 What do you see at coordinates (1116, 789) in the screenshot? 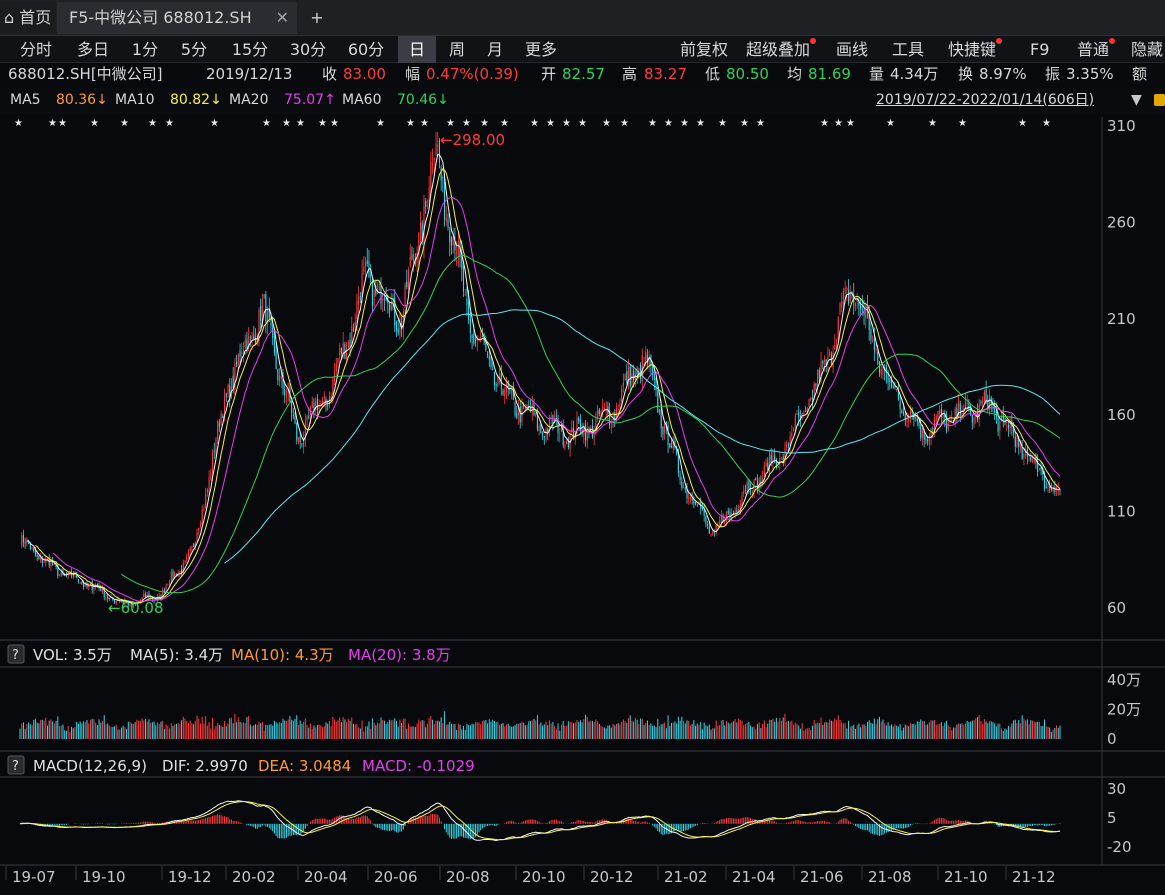
I see `macd-axis-tick: 30` at bounding box center [1116, 789].